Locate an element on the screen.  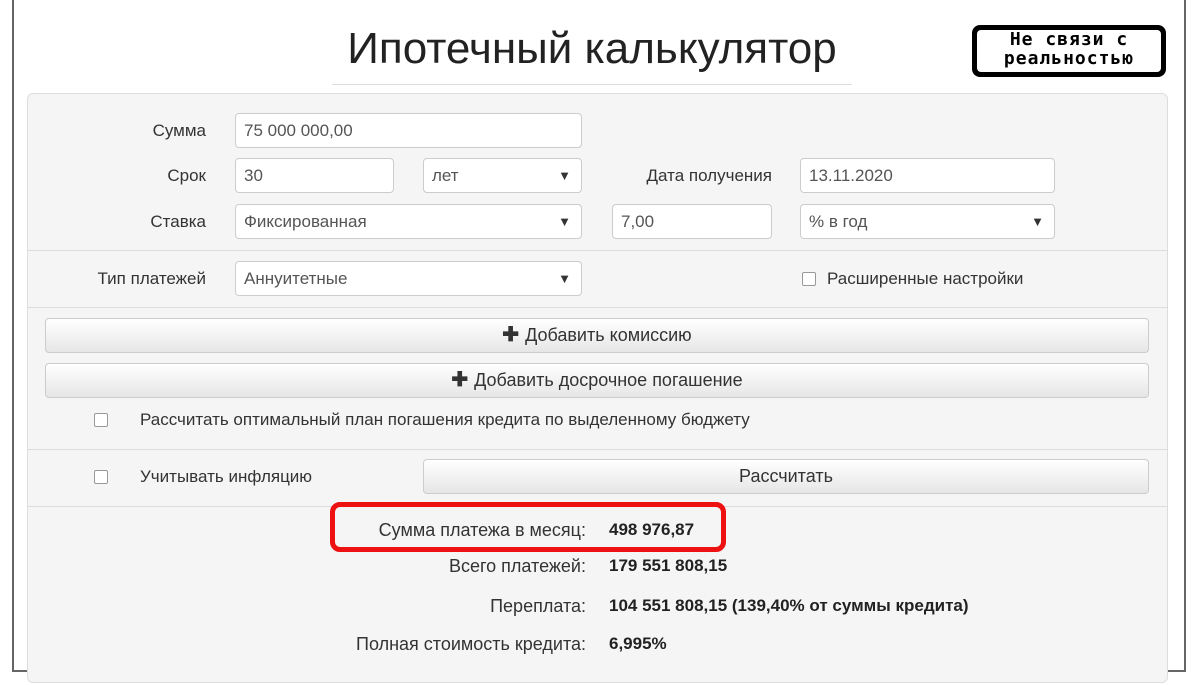
rate-type-value: Фиксированная is located at coordinates (305, 221).